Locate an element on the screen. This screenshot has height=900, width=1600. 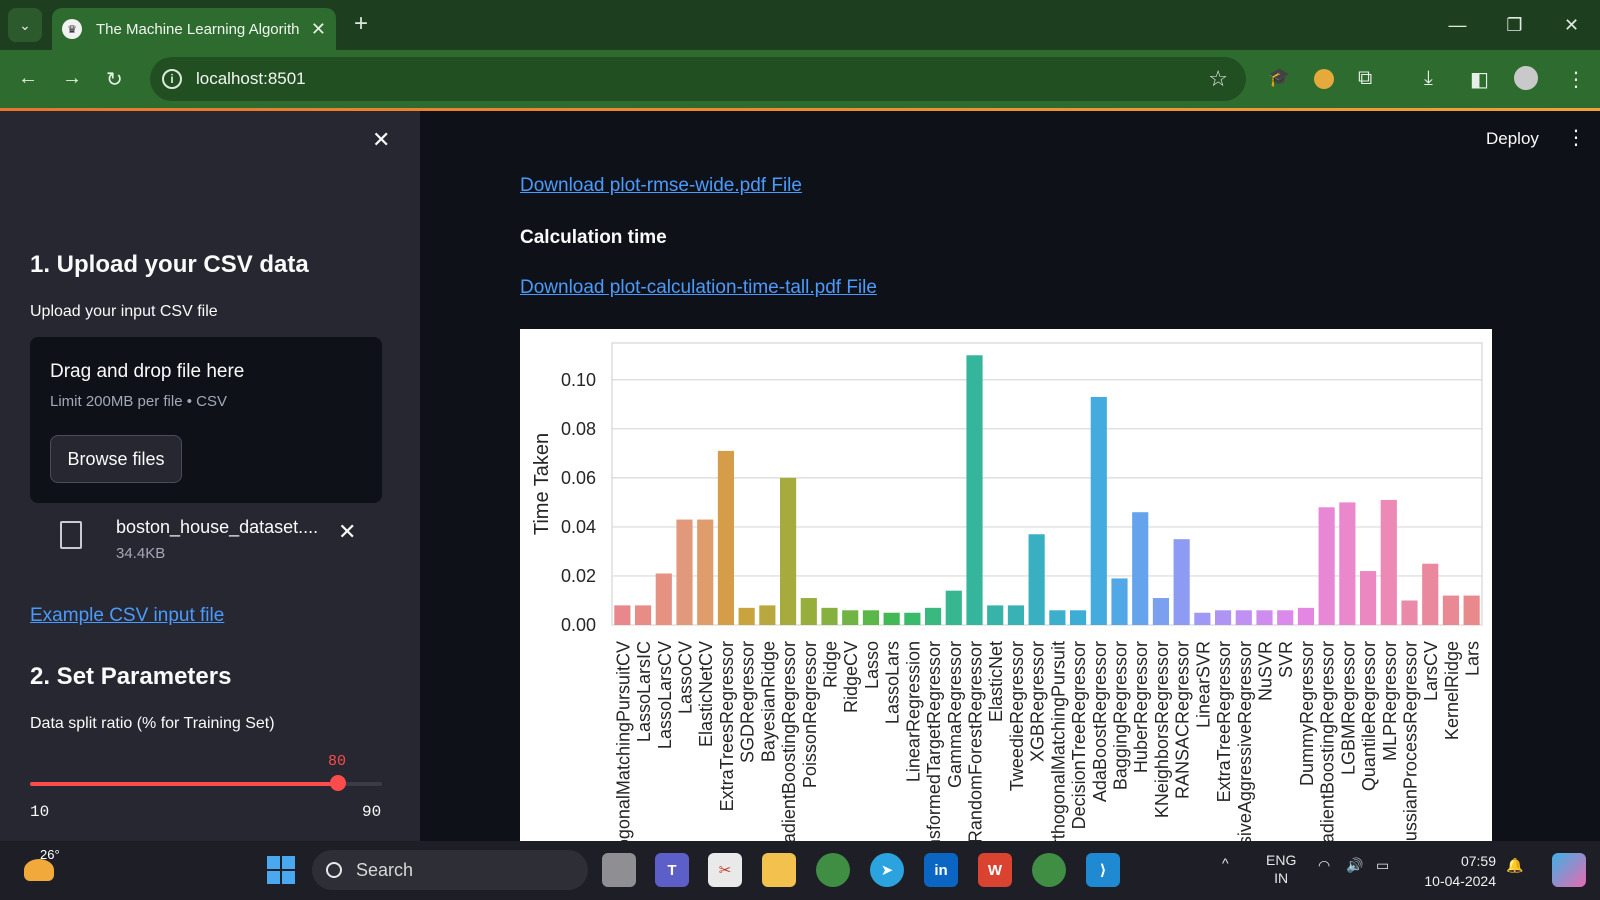
tab-close-icon: ✕ is located at coordinates (318, 29).